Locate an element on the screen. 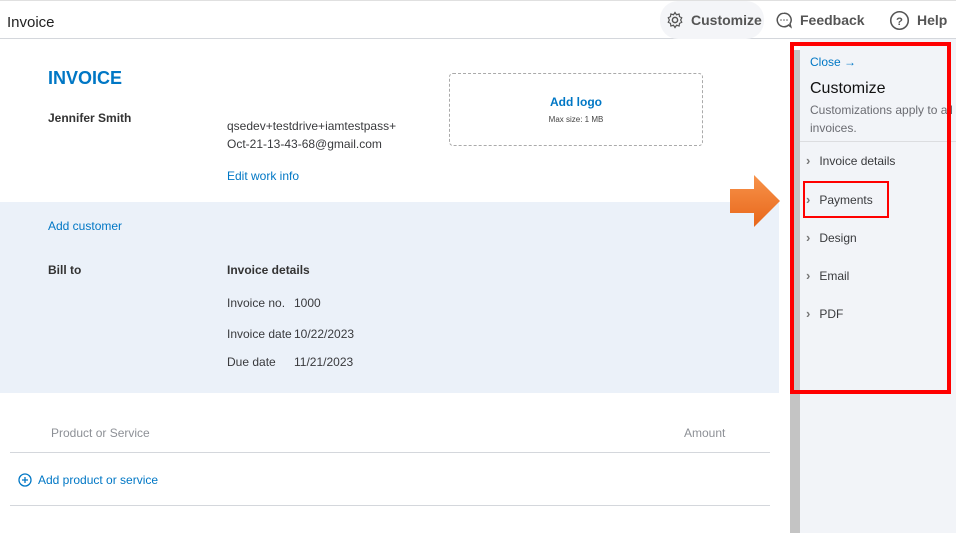  due-date-value: 11/21/2023 is located at coordinates (323, 362).